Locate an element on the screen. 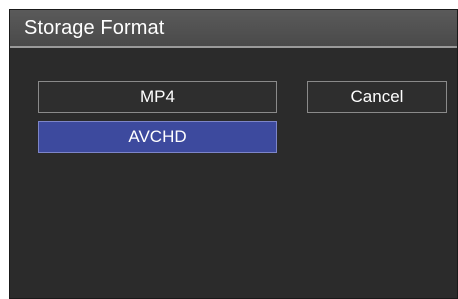 Image resolution: width=458 pixels, height=299 pixels. avchd-option-button: AVCHD is located at coordinates (157, 137).